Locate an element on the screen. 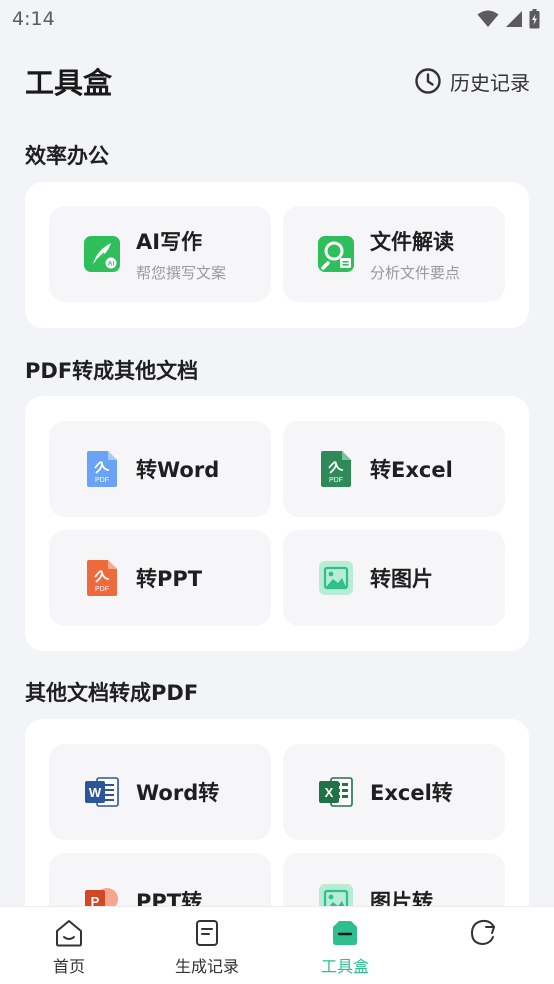 The height and width of the screenshot is (984, 554). battery-icon is located at coordinates (534, 19).